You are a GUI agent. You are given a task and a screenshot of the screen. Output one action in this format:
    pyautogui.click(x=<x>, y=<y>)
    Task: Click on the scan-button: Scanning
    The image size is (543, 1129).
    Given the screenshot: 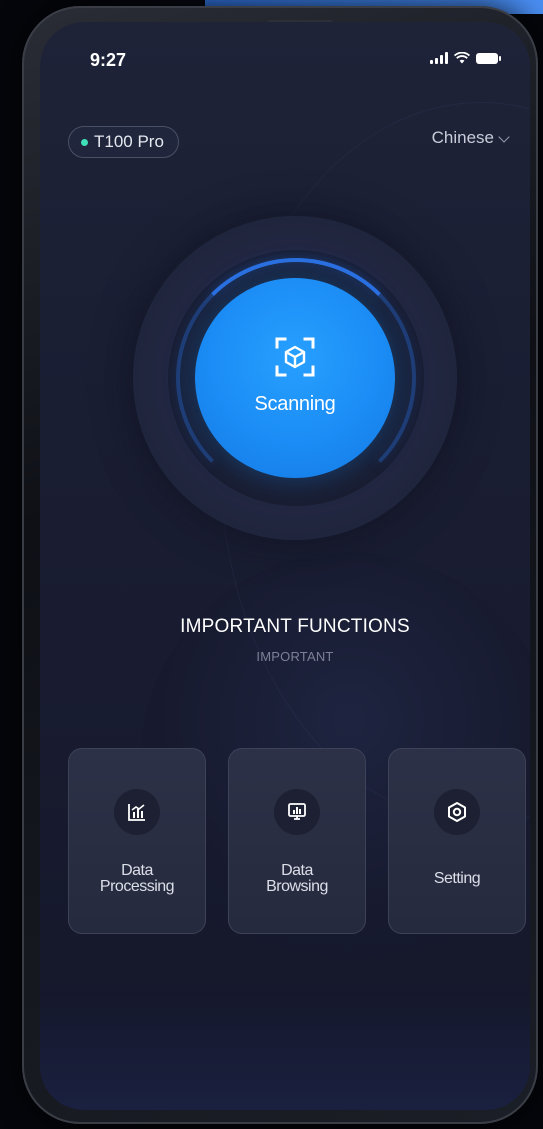 What is the action you would take?
    pyautogui.click(x=295, y=378)
    